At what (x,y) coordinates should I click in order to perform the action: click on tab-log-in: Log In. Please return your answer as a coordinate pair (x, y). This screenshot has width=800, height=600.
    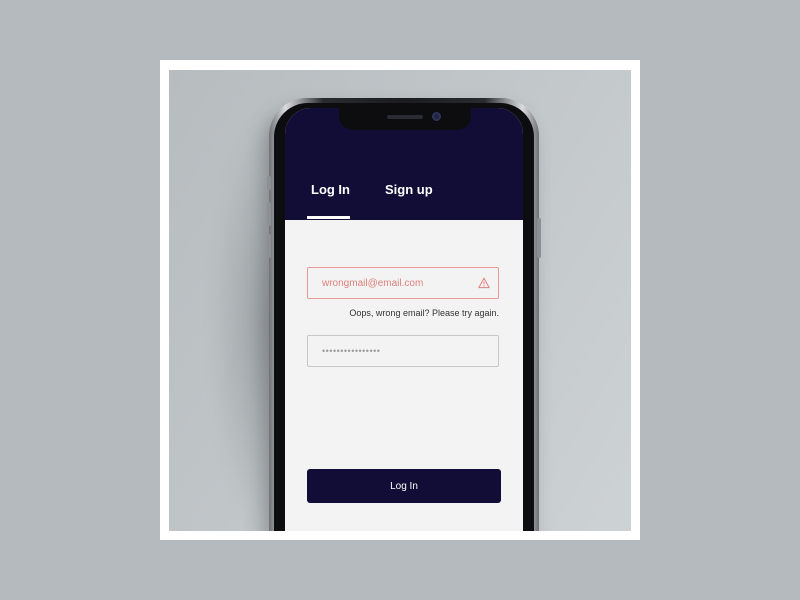
    Looking at the image, I should click on (330, 189).